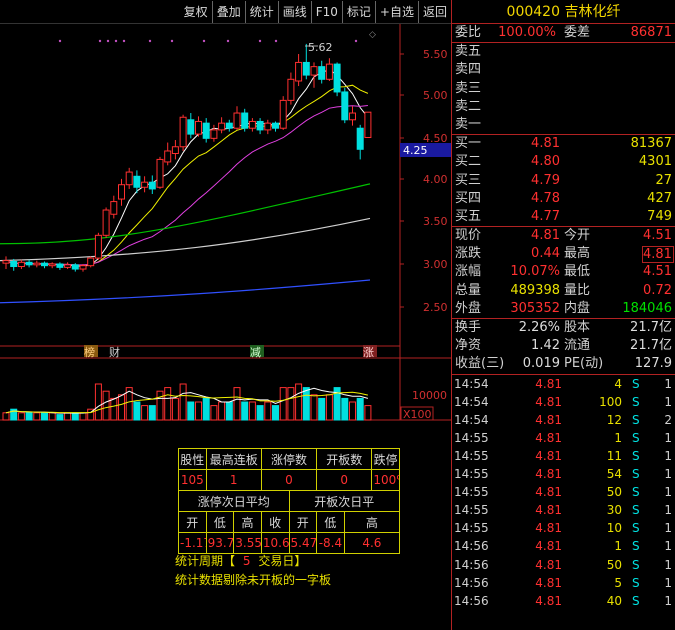  I want to click on tick-time: 14:55, so click(471, 510).